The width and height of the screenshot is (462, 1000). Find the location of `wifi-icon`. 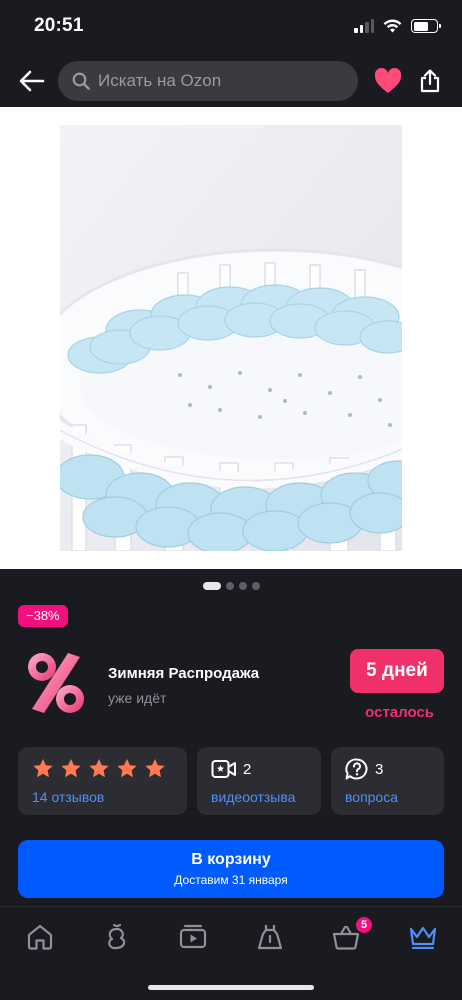

wifi-icon is located at coordinates (392, 26).